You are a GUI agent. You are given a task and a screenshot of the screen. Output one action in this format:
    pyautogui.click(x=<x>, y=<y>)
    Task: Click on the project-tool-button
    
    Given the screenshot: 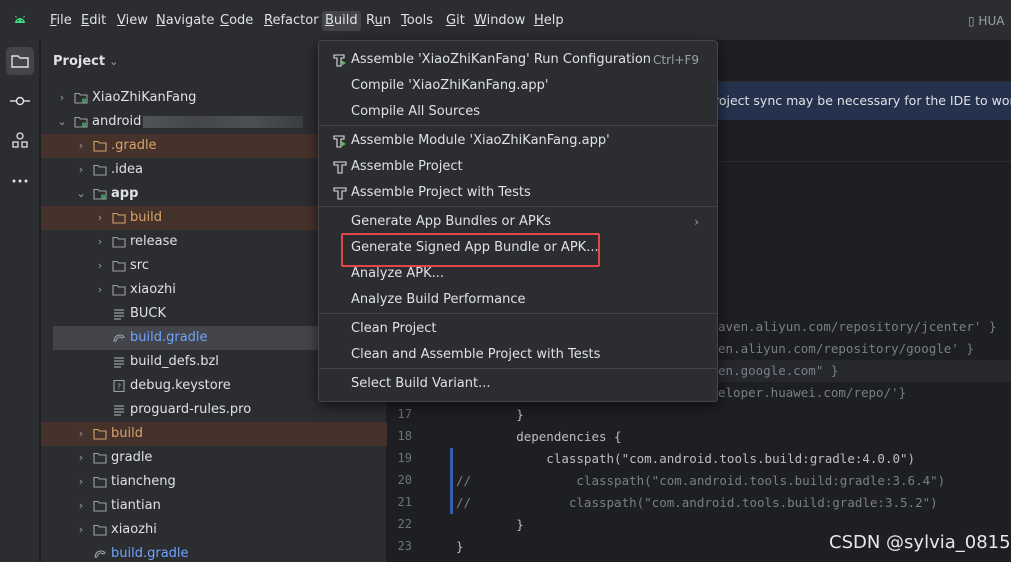 What is the action you would take?
    pyautogui.click(x=20, y=61)
    